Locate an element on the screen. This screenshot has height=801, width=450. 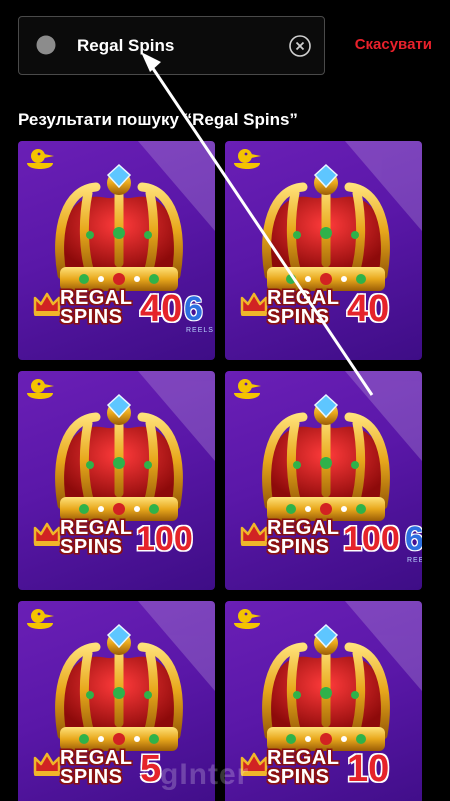
game-tile: REGAL SPINS 40 6 REELS is located at coordinates (116, 250).